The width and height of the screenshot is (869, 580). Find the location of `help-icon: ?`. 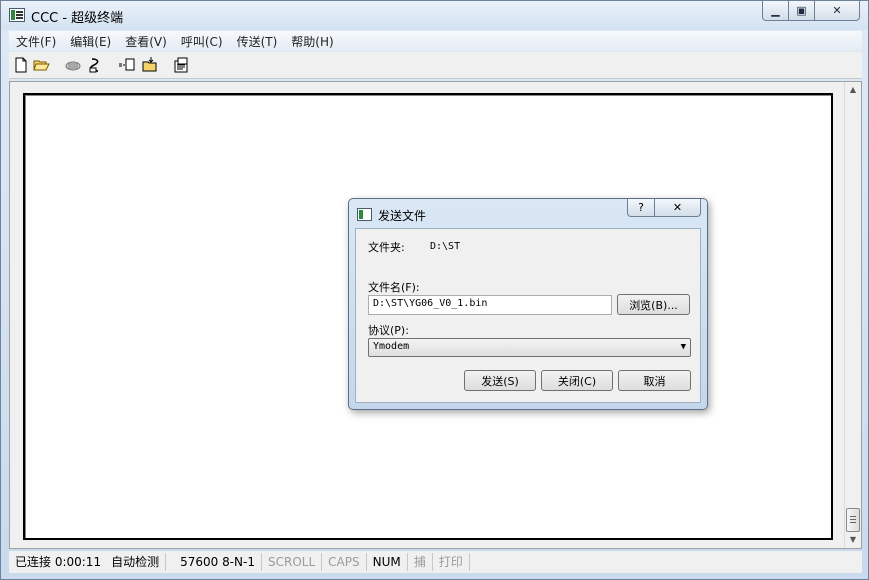

help-icon: ? is located at coordinates (641, 207).